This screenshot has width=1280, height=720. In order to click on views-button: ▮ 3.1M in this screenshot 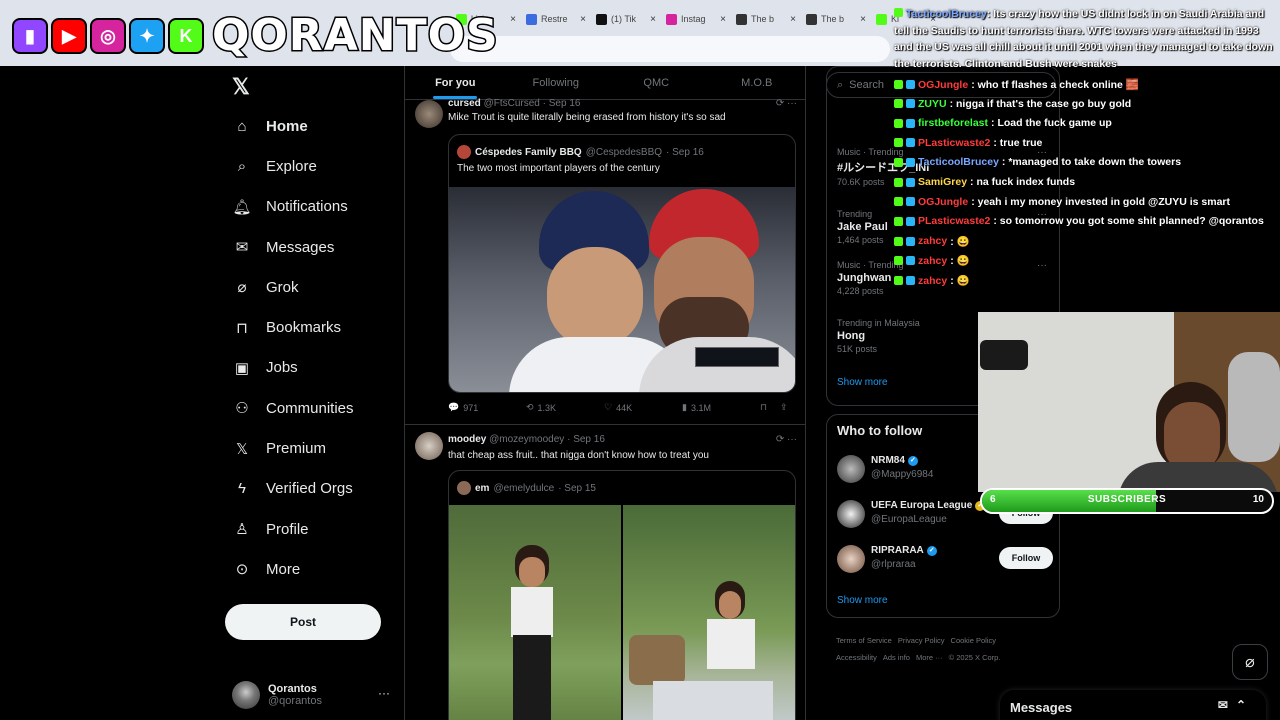, I will do `click(721, 407)`.